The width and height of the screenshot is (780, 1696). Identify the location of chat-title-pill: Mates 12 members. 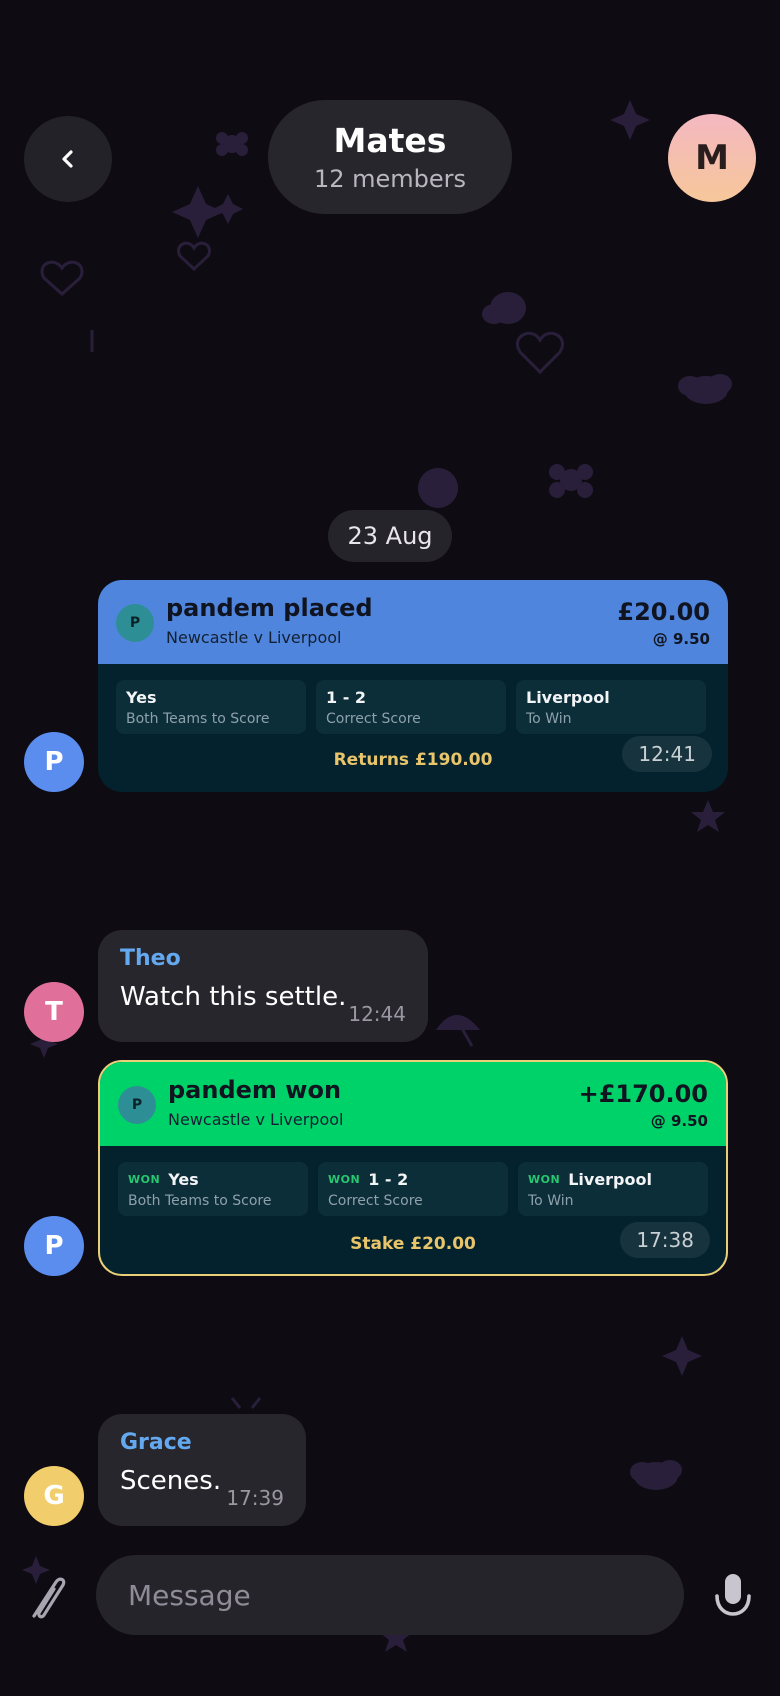
(390, 157).